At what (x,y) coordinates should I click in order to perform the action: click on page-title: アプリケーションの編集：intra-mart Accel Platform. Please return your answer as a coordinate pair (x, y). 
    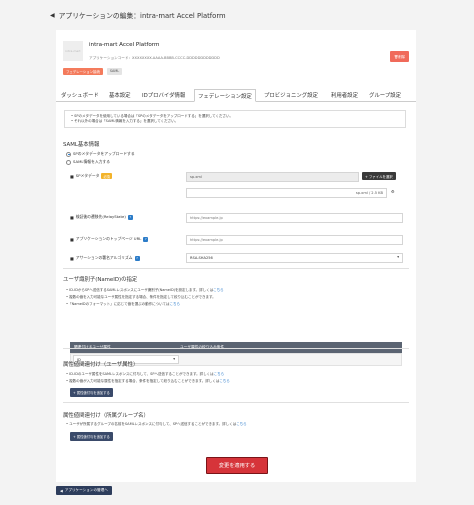
    Looking at the image, I should click on (142, 16).